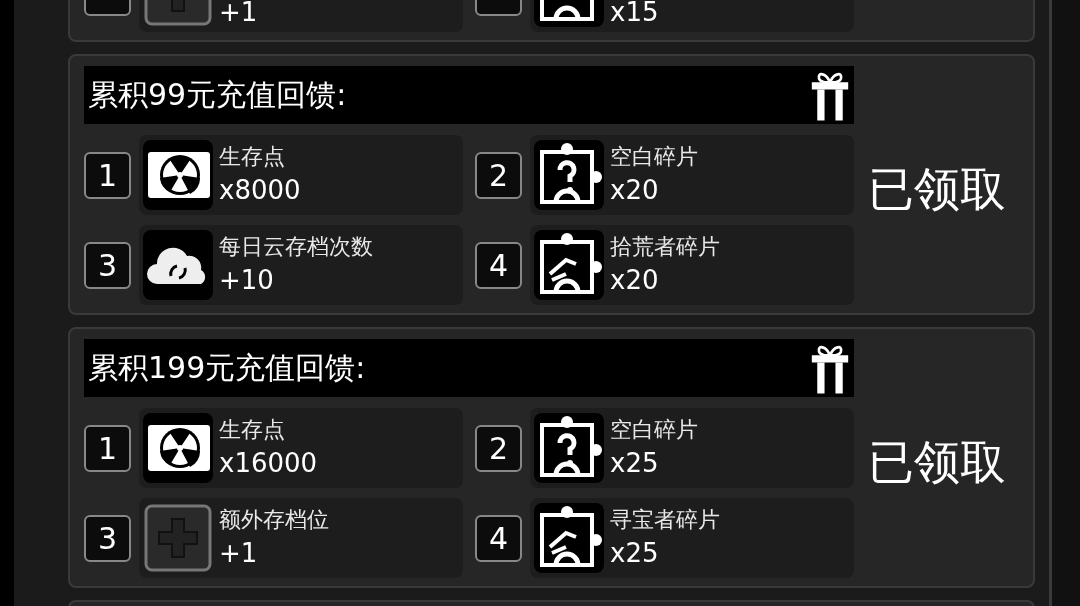 The width and height of the screenshot is (1080, 606). Describe the element at coordinates (247, 280) in the screenshot. I see `item-amount: +10` at that location.